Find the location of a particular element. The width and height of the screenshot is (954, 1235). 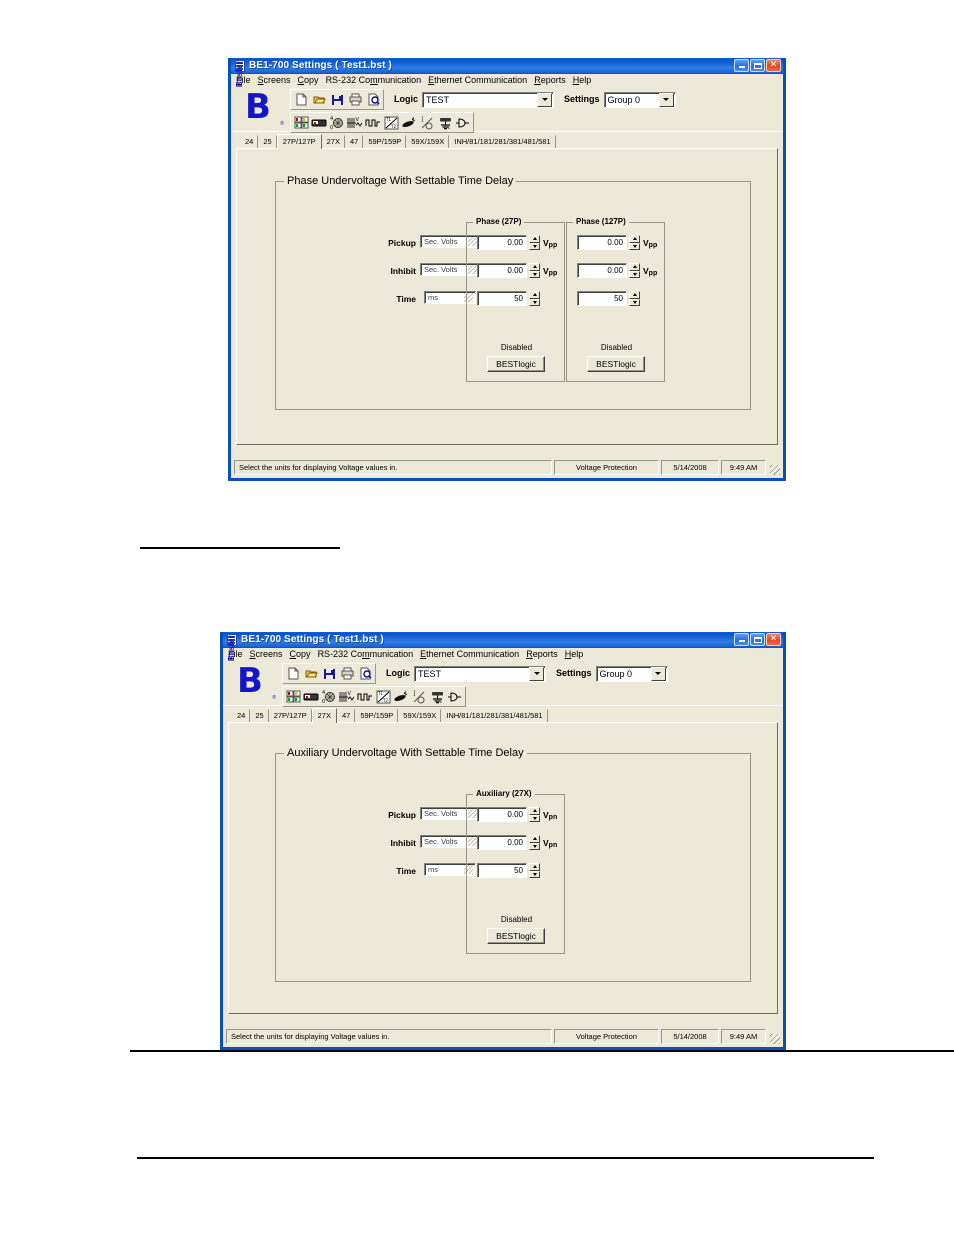

auxiliary-27x-time-spinner is located at coordinates (534, 870).